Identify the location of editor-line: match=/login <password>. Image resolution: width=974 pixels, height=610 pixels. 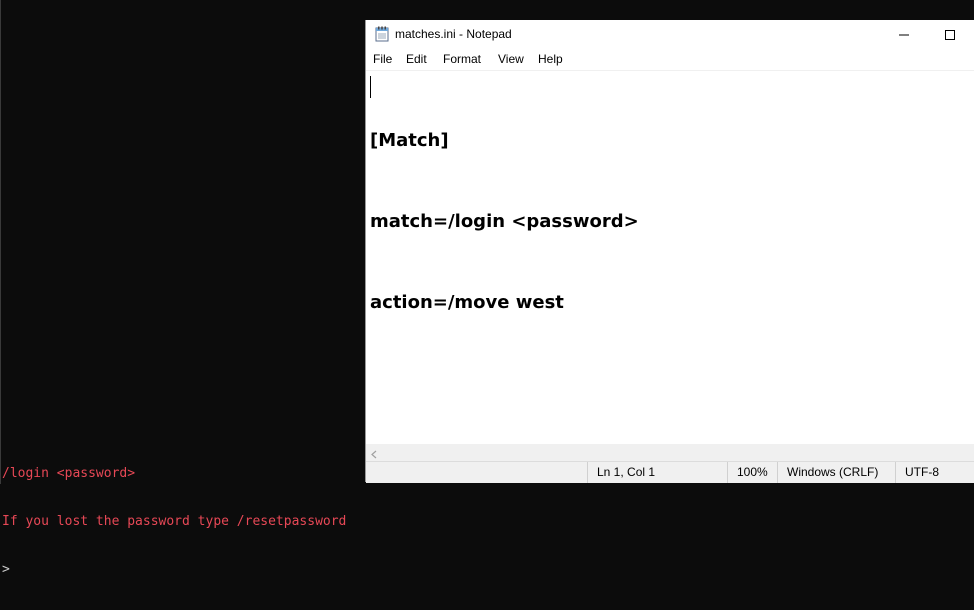
(504, 221).